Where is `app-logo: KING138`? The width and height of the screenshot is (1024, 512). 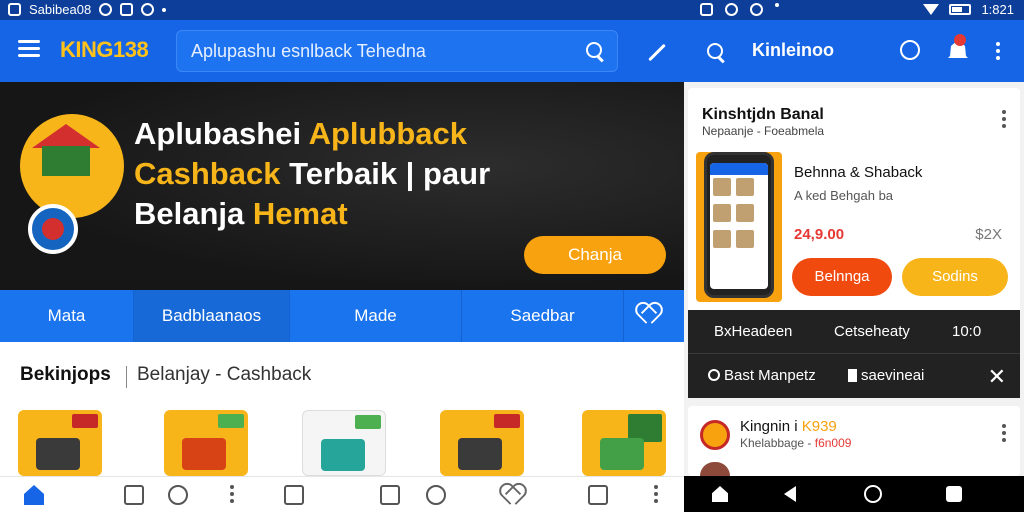
app-logo: KING138 is located at coordinates (104, 50).